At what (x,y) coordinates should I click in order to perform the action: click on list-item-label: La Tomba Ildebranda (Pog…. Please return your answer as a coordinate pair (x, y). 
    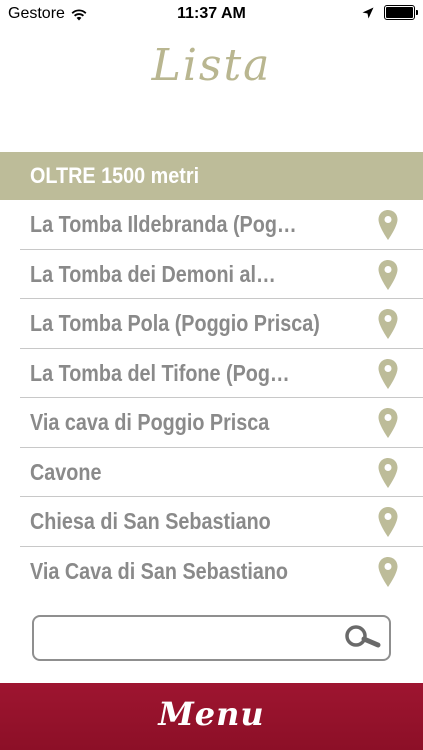
    Looking at the image, I should click on (163, 224).